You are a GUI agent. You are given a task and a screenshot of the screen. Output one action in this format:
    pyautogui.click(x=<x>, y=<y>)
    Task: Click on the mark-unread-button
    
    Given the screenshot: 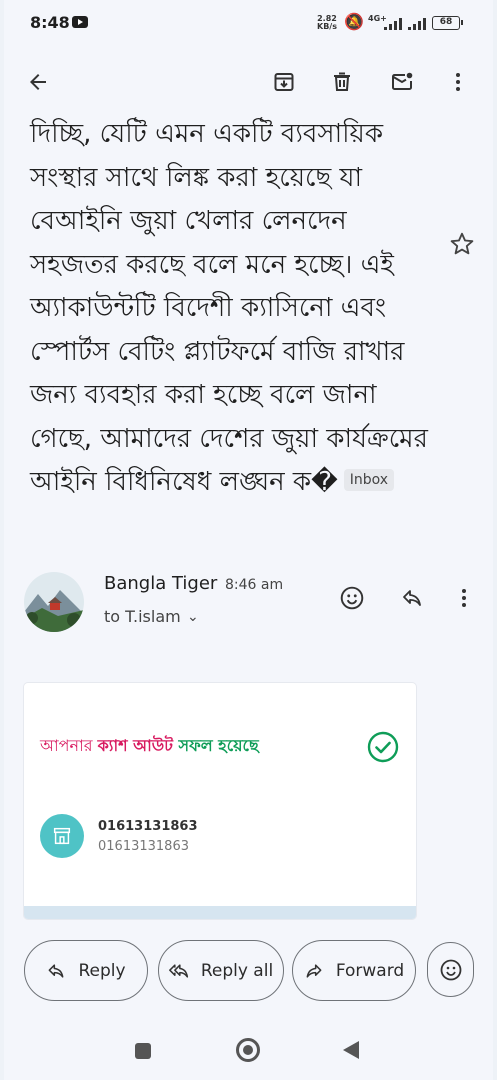 What is the action you would take?
    pyautogui.click(x=402, y=82)
    